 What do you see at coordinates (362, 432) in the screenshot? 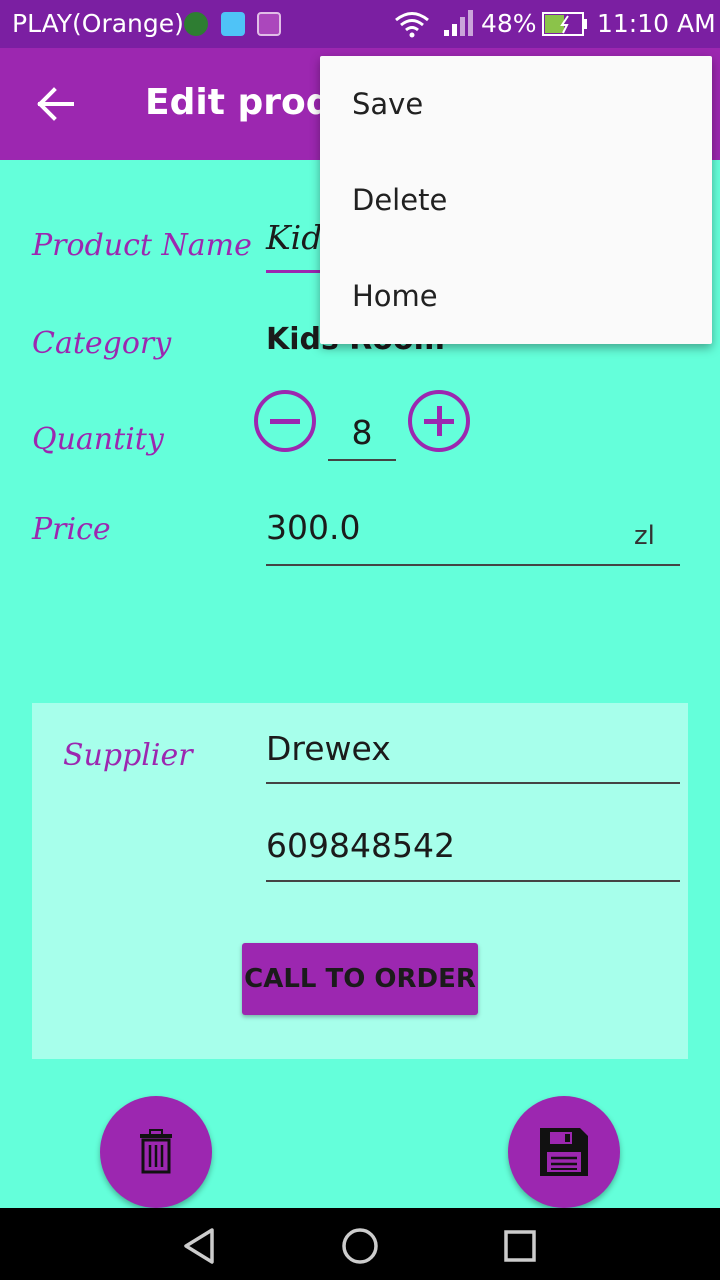
I see `quantity-value: 8` at bounding box center [362, 432].